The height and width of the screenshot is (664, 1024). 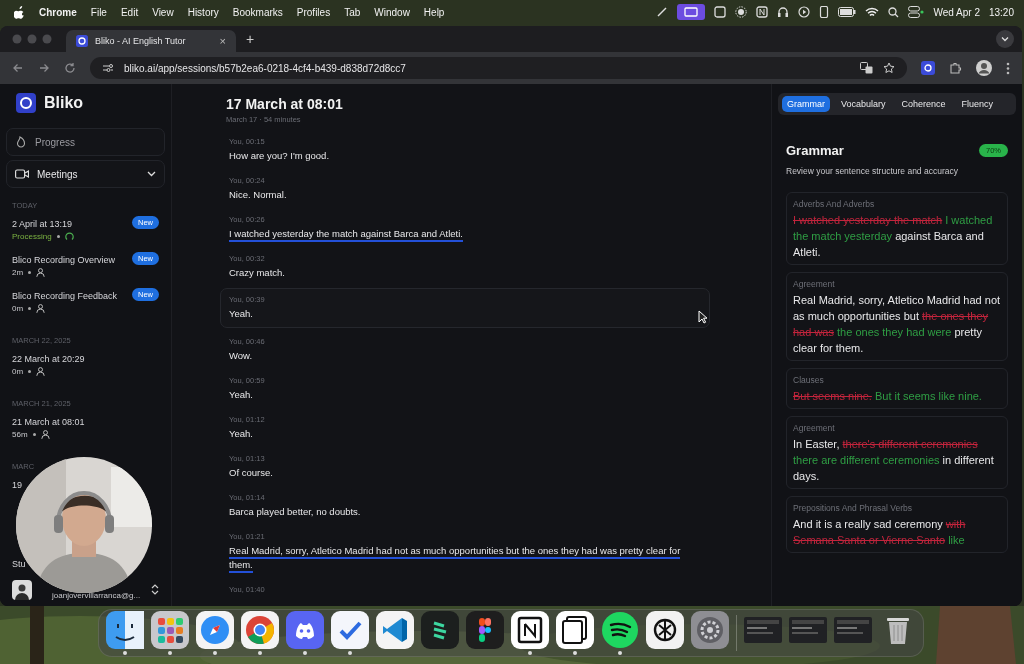 I want to click on stripes-icon, so click(x=439, y=630).